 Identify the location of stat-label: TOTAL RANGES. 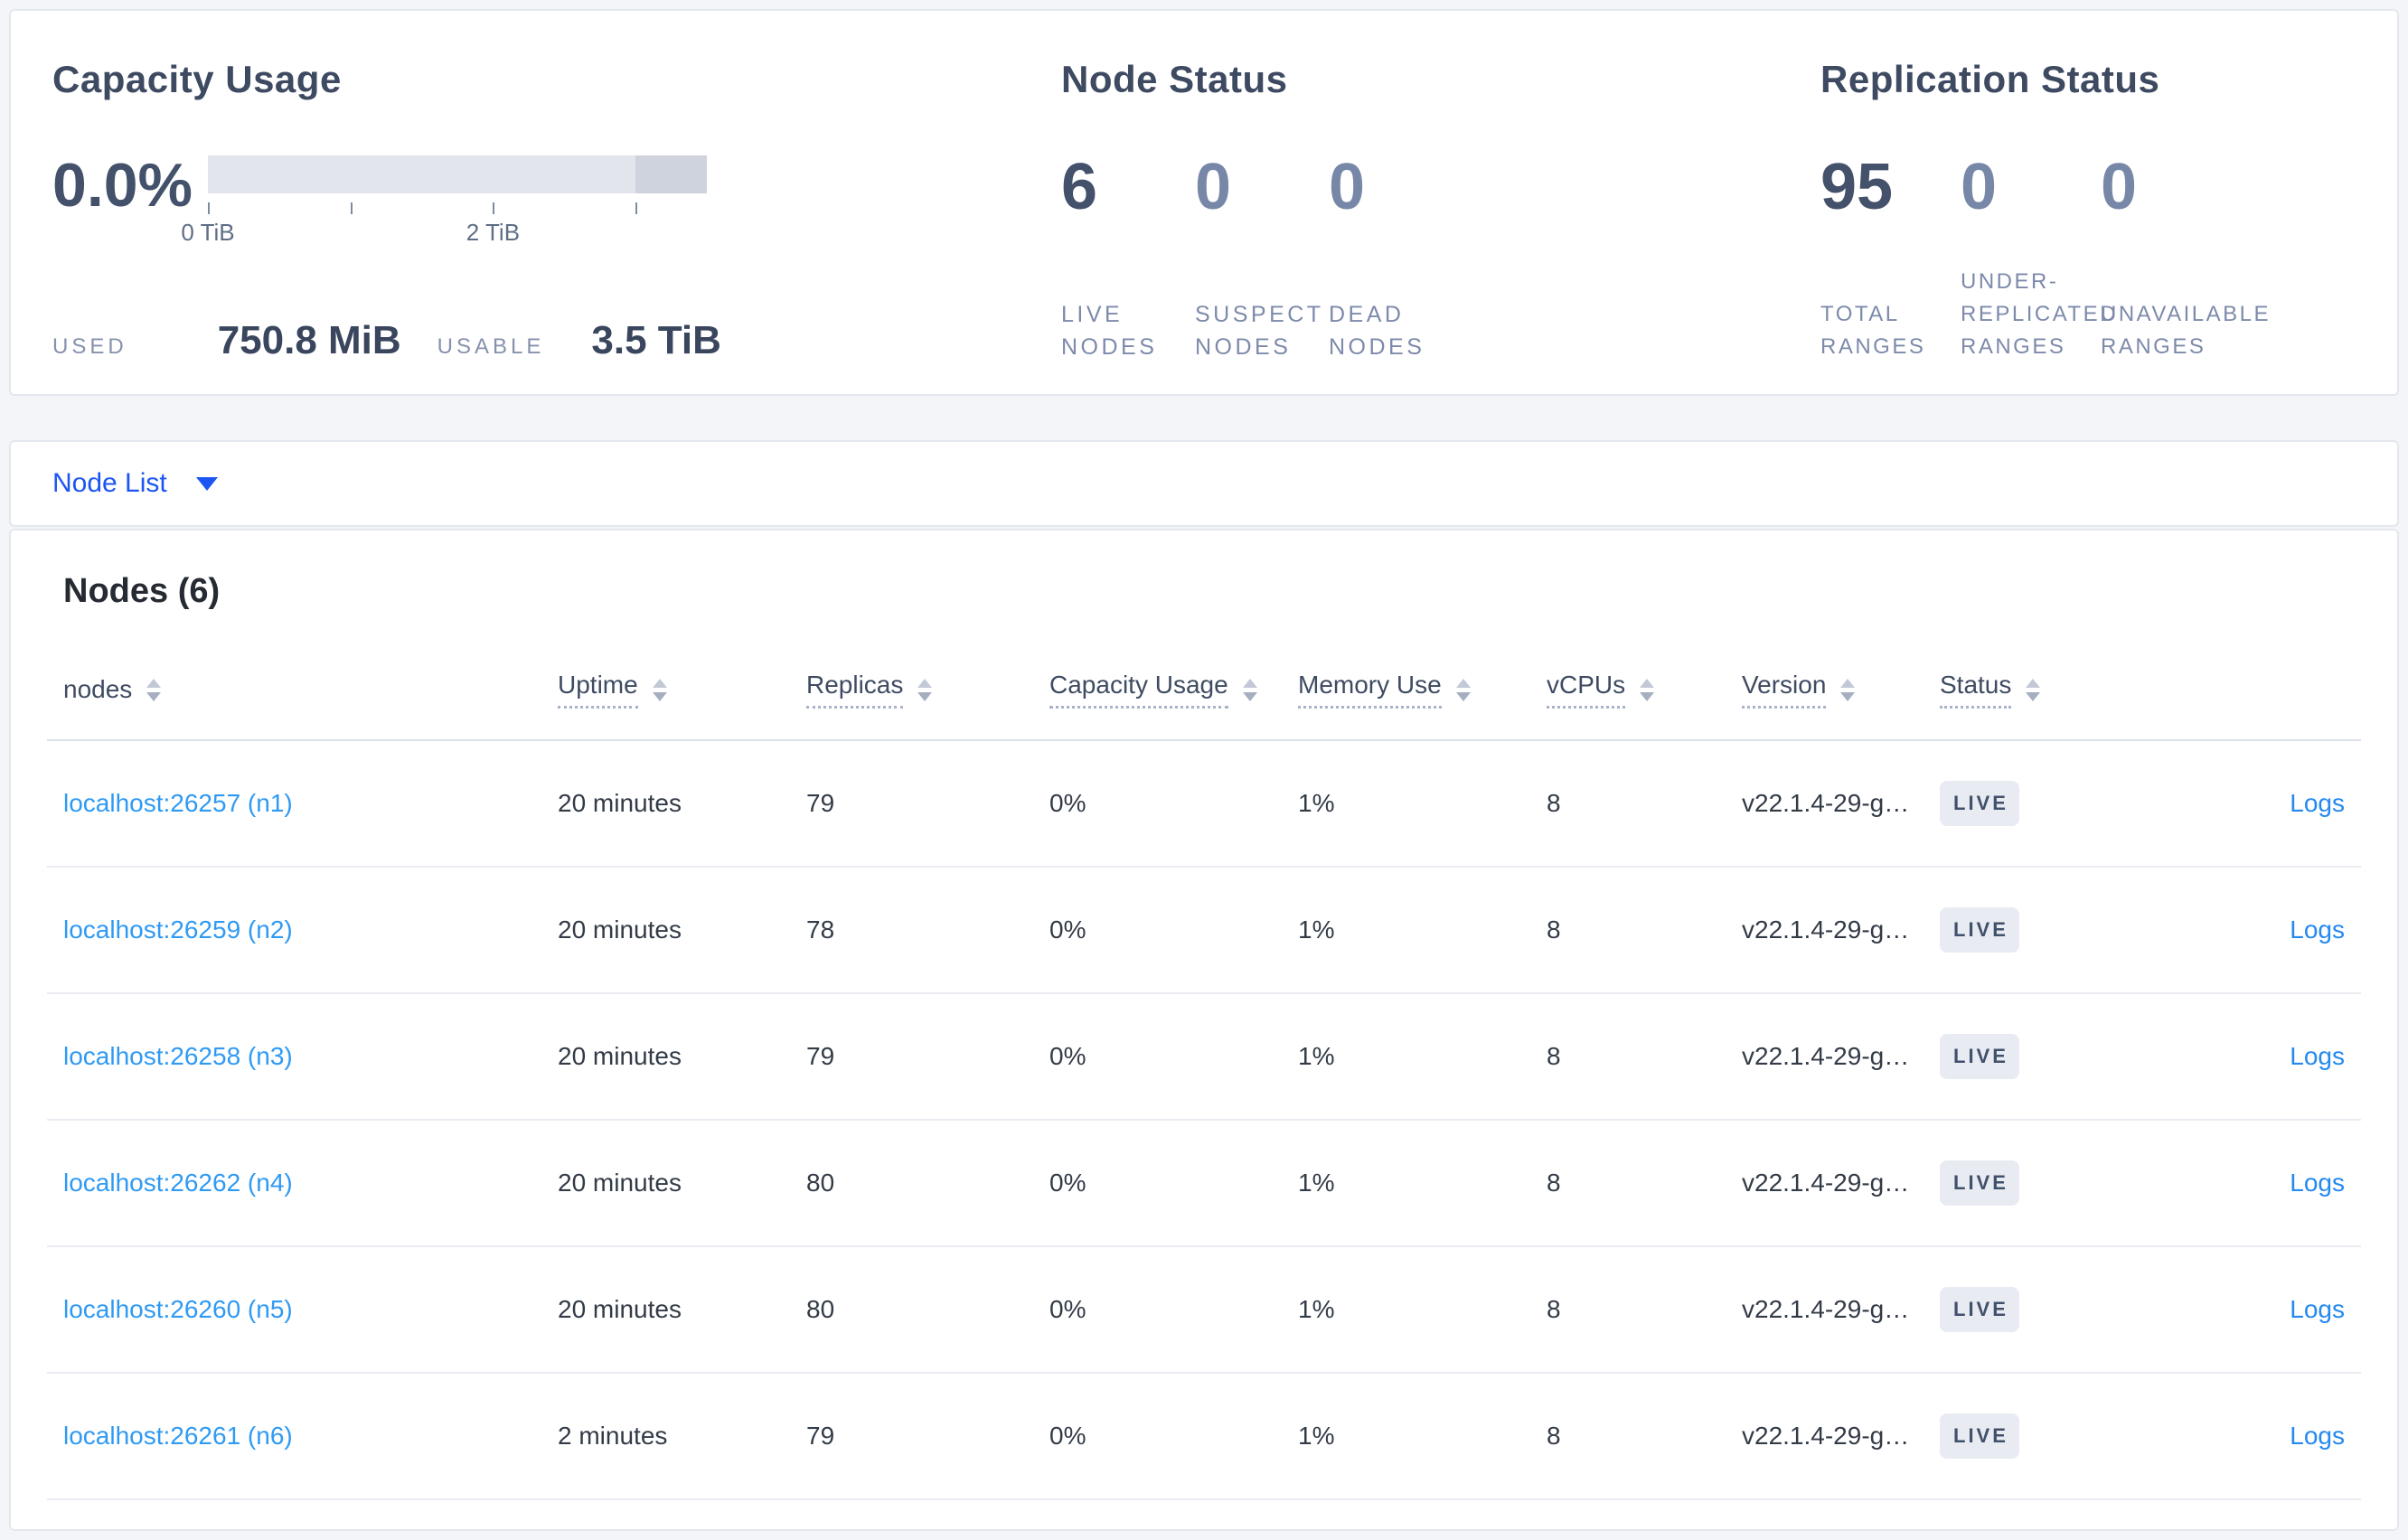
(1873, 330).